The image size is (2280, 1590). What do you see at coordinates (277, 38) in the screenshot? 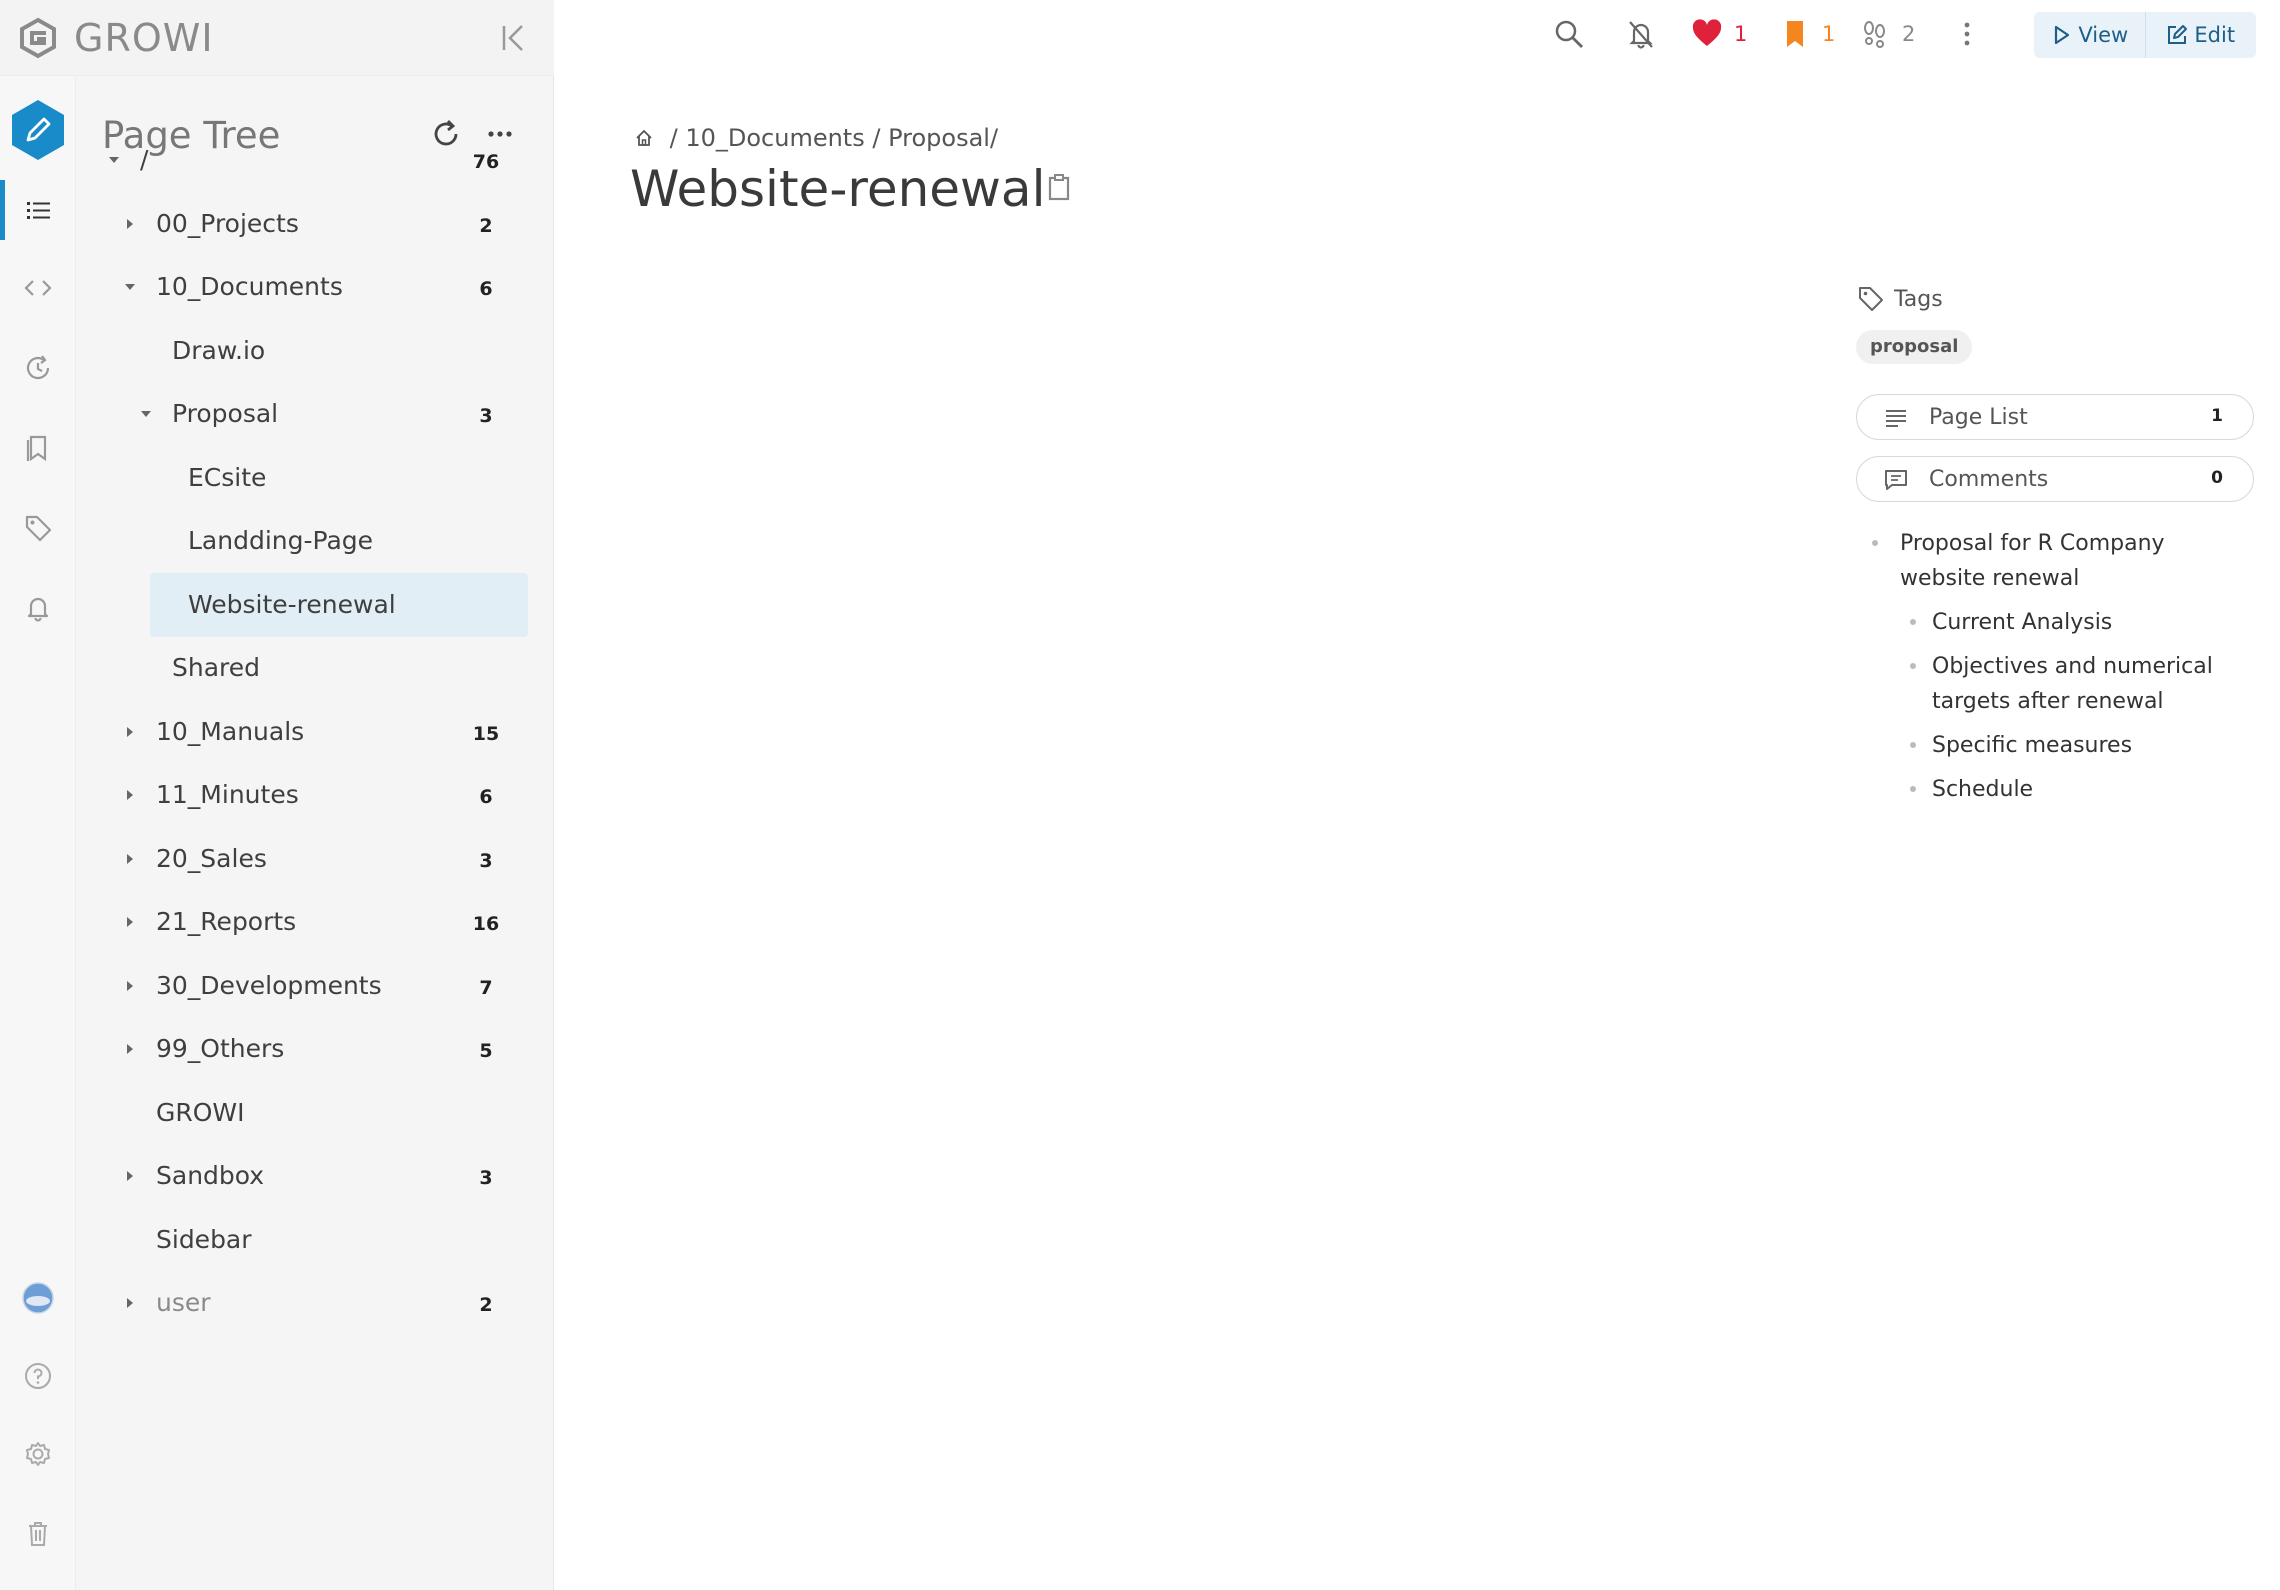
I see `brand-bar: GROWI` at bounding box center [277, 38].